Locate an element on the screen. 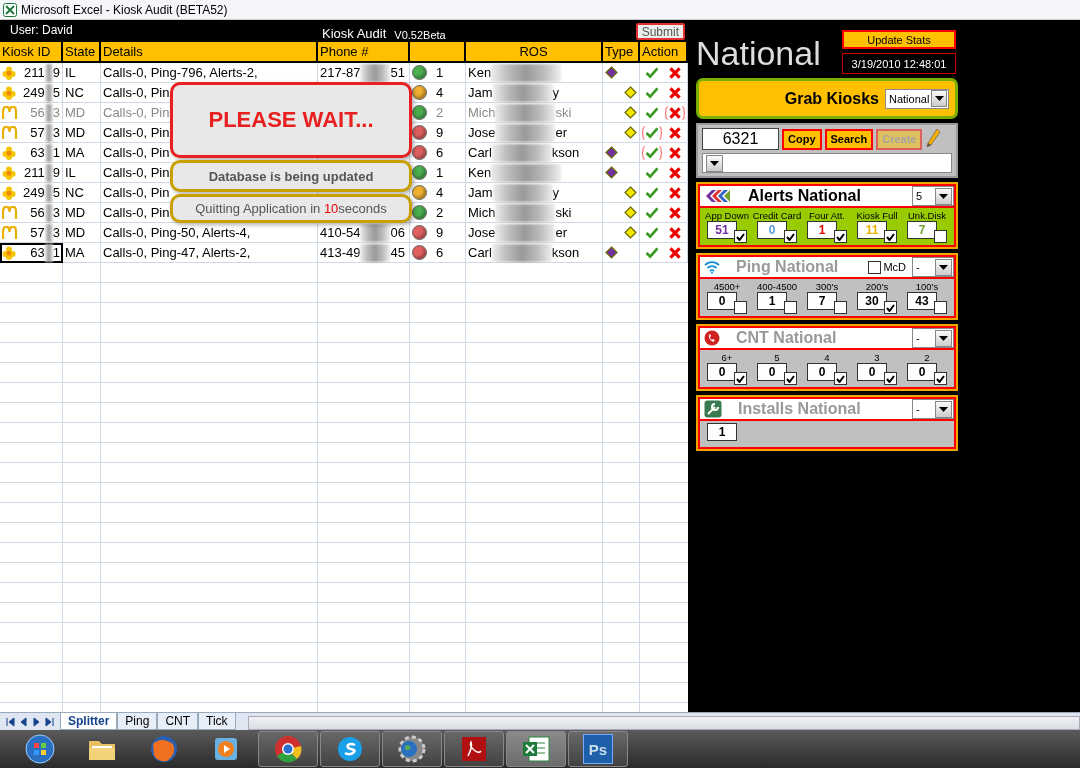 The image size is (1080, 768). ros-name: Carl is located at coordinates (480, 152).